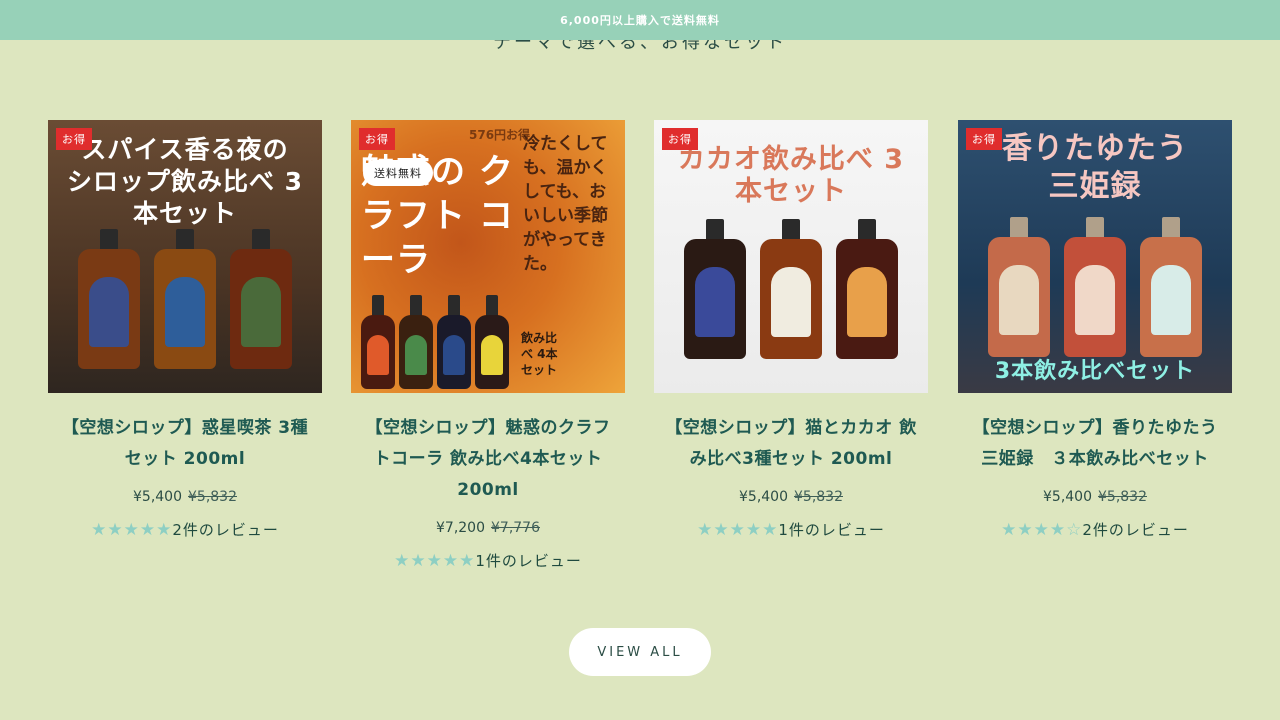  I want to click on product-image: お得 スパイス香る夜の シロップ飲み比べ 3本セット, so click(185, 256).